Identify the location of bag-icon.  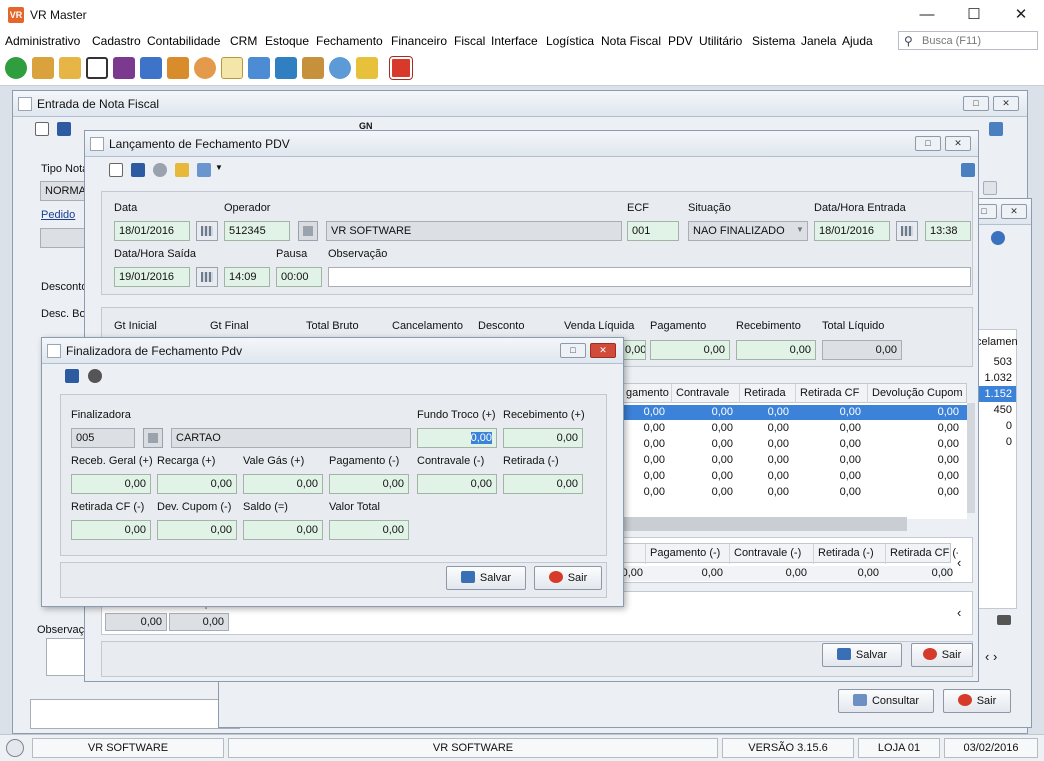
(151, 68).